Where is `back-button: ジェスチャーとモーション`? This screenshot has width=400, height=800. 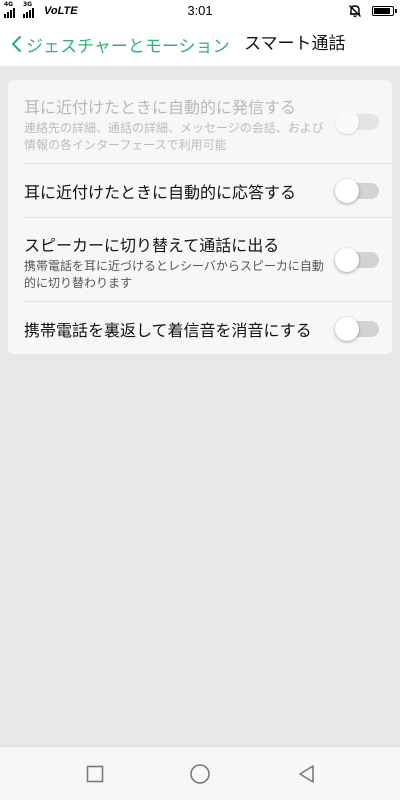 back-button: ジェスチャーとモーション is located at coordinates (120, 44).